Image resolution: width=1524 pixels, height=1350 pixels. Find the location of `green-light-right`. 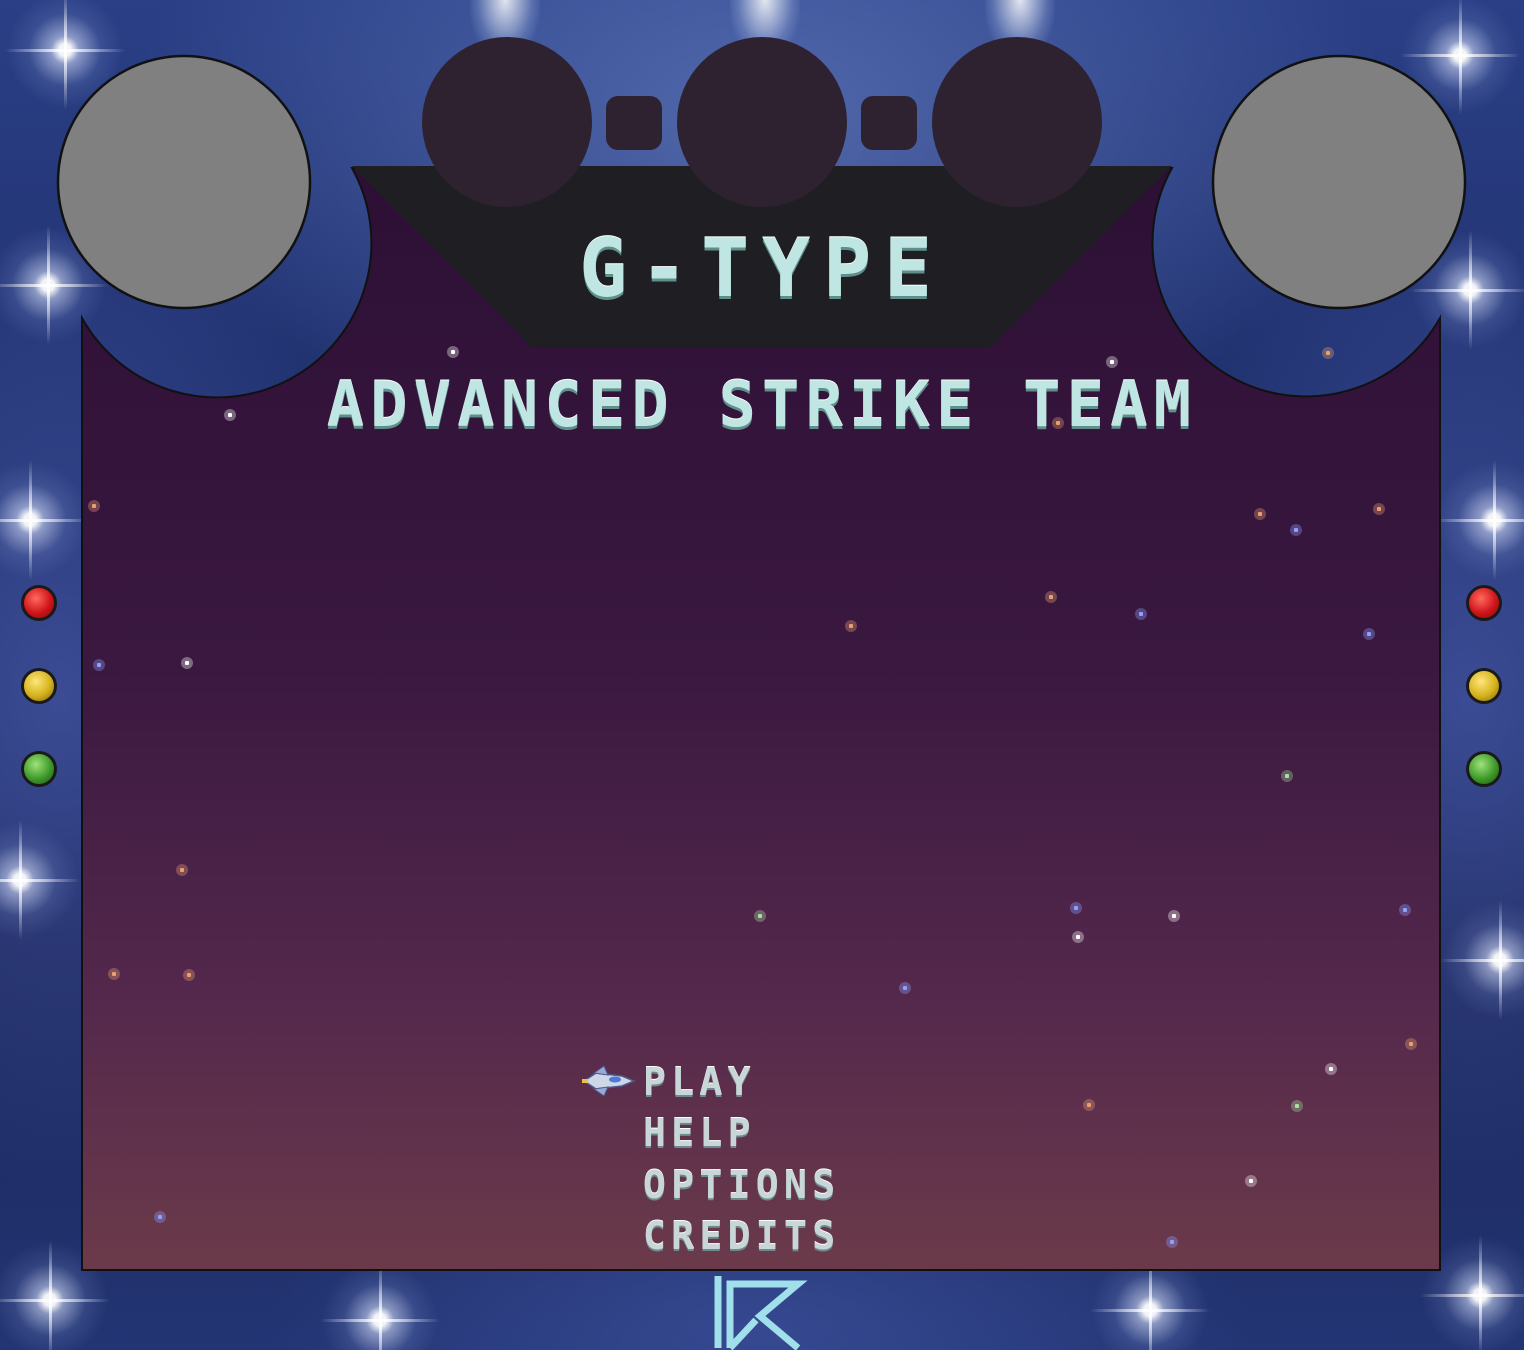

green-light-right is located at coordinates (1484, 769).